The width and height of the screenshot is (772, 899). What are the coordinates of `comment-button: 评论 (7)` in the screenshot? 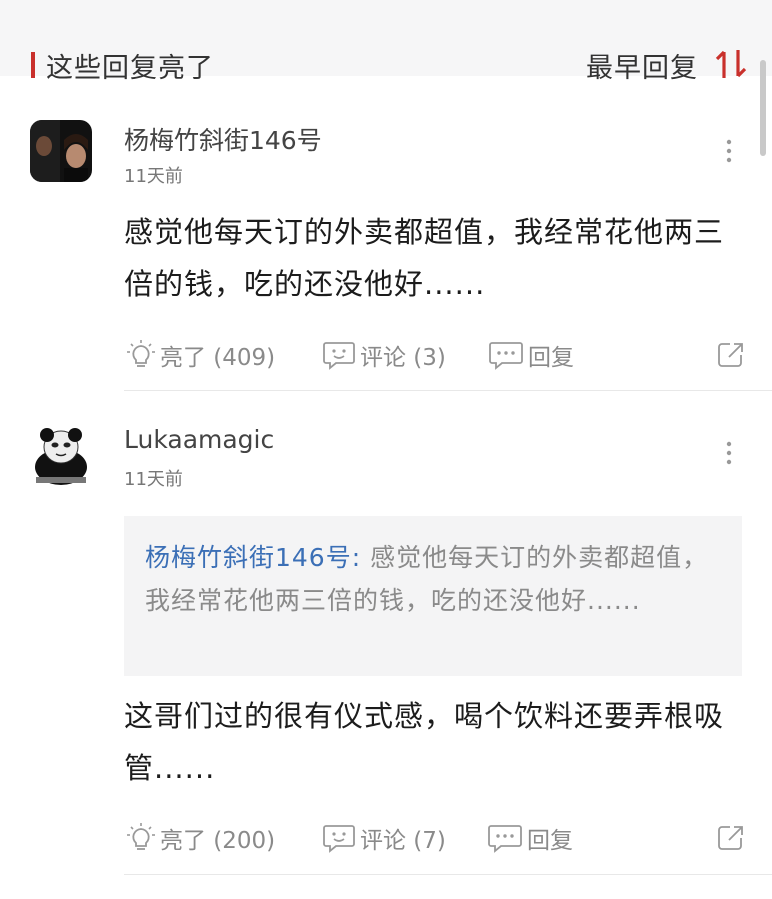 It's located at (384, 838).